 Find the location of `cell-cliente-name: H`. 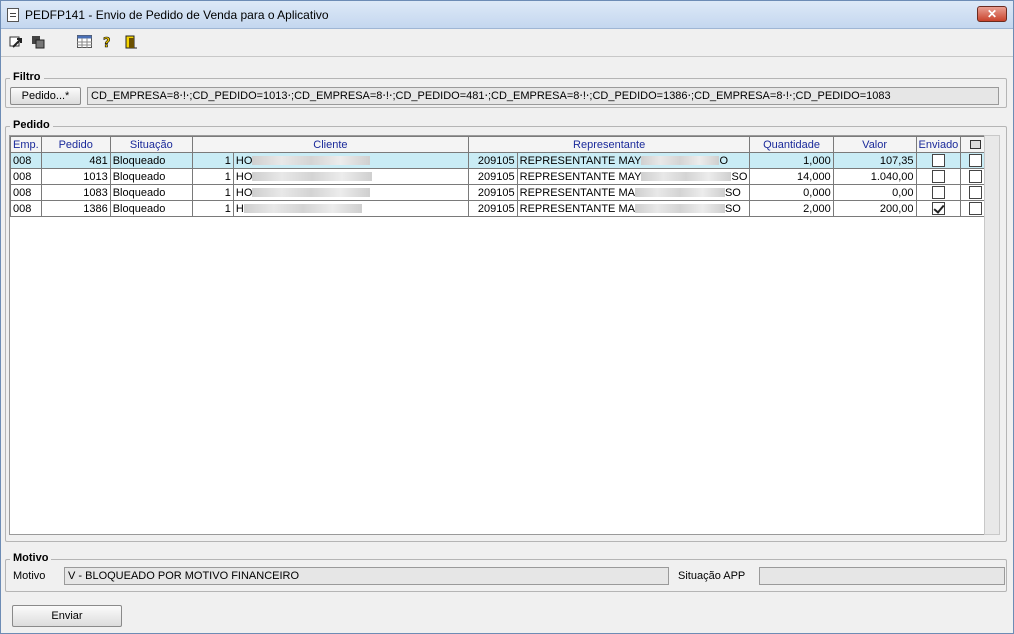

cell-cliente-name: H is located at coordinates (350, 208).